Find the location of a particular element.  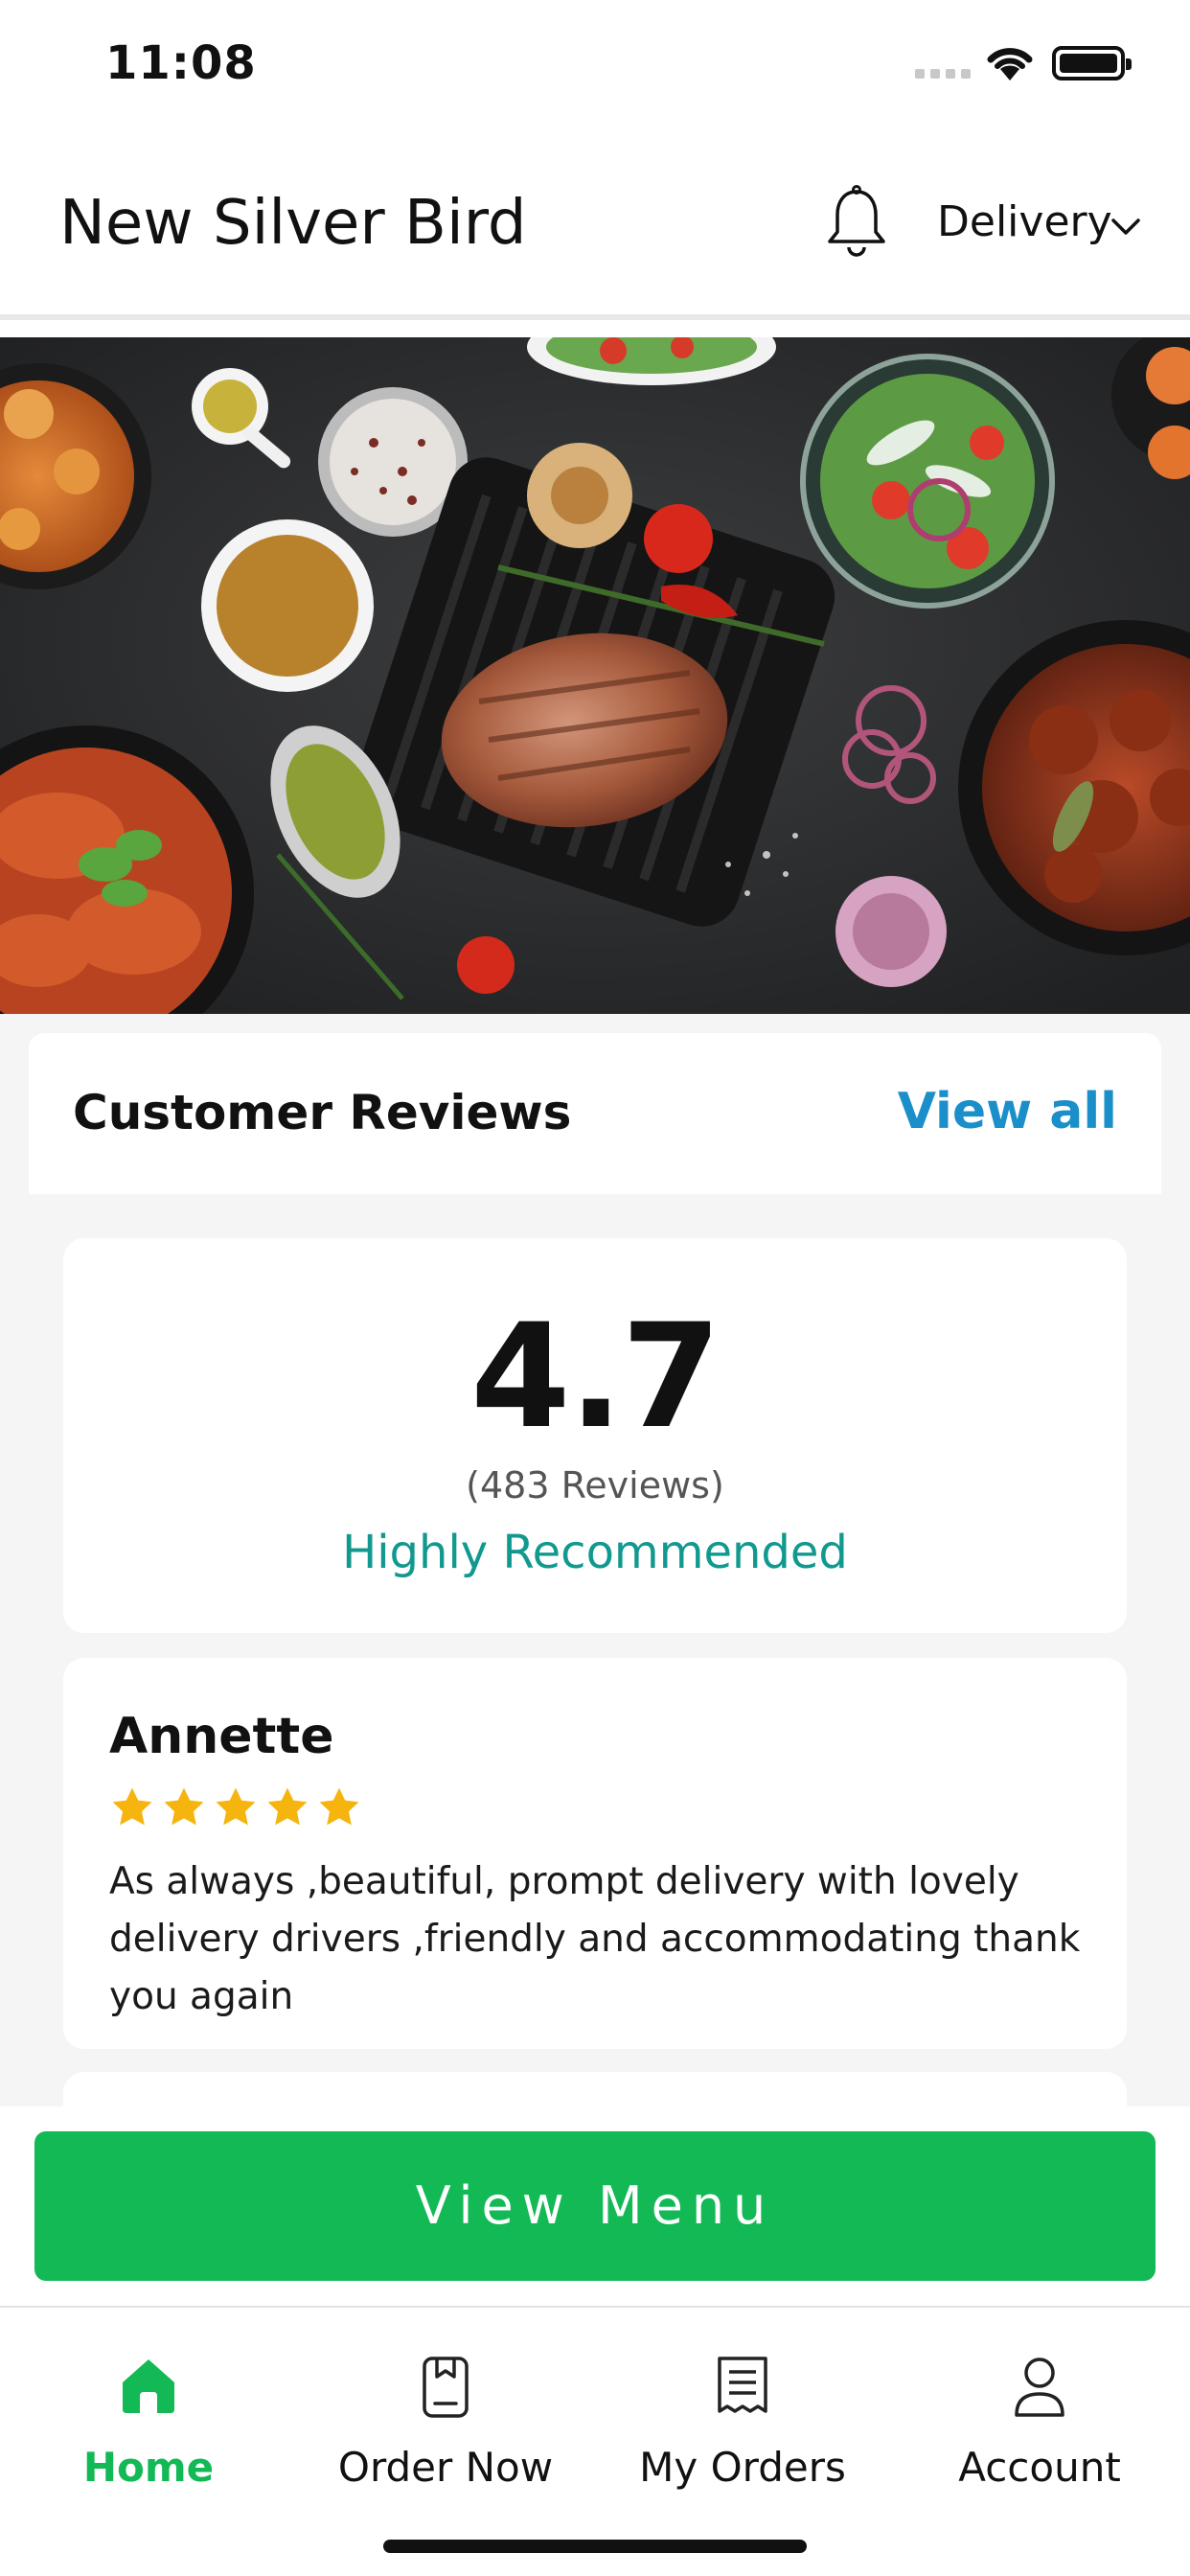

reviews-title: Customer Reviews is located at coordinates (323, 1112).